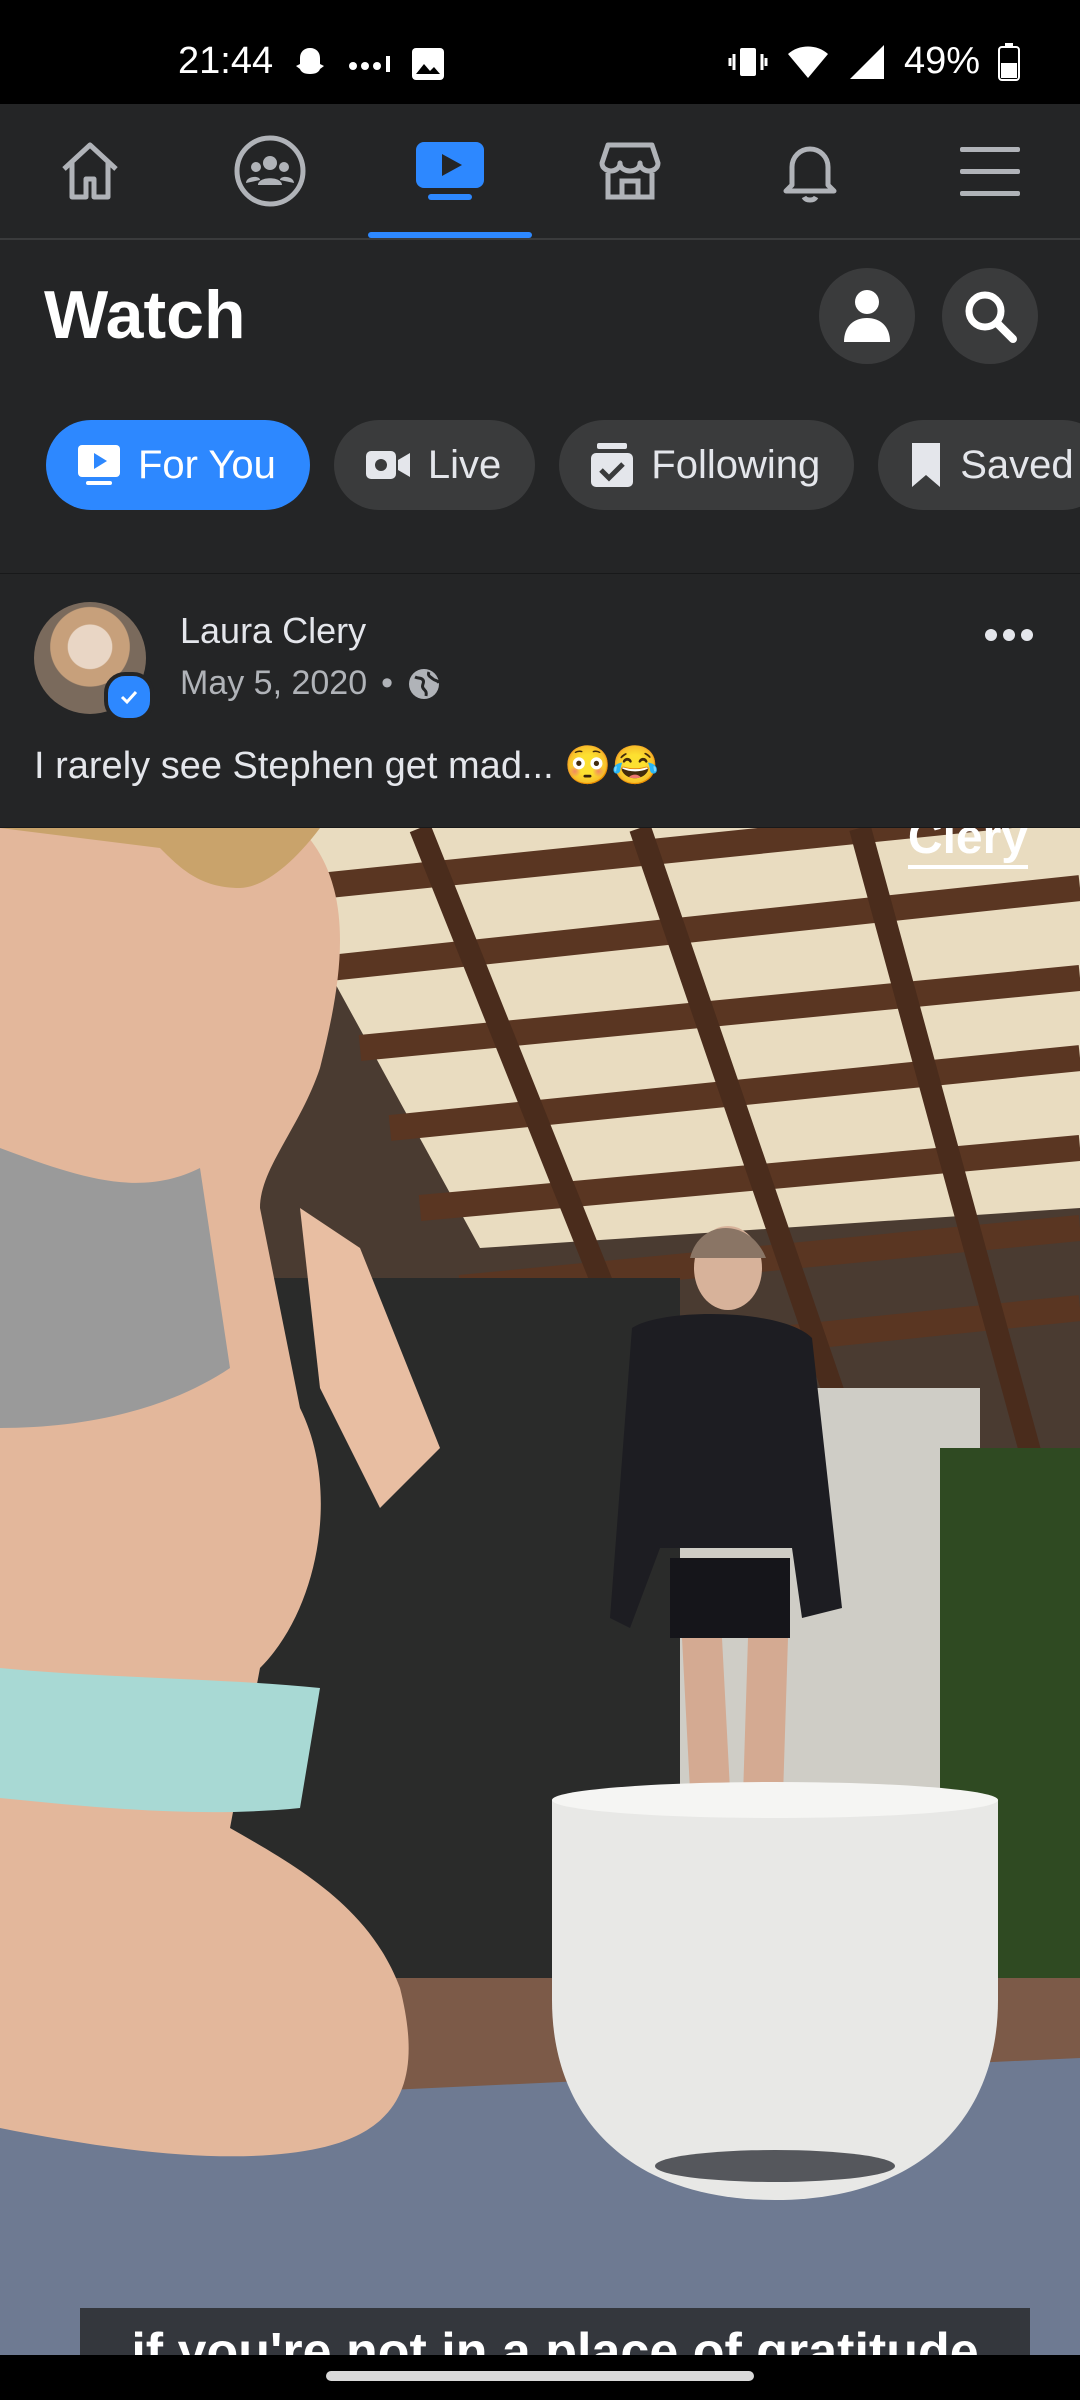 The image size is (1080, 2400). Describe the element at coordinates (346, 766) in the screenshot. I see `post-caption: I rarely see Stephen get mad... 😳😂` at that location.